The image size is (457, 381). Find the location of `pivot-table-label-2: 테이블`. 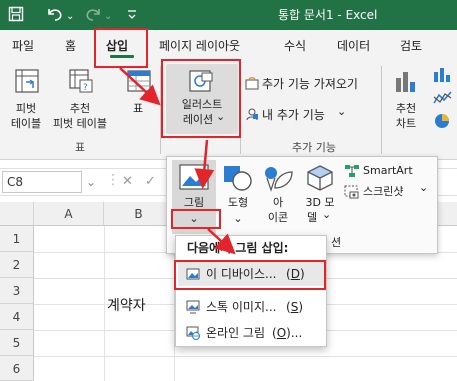

pivot-table-label-2: 테이블 is located at coordinates (26, 123).